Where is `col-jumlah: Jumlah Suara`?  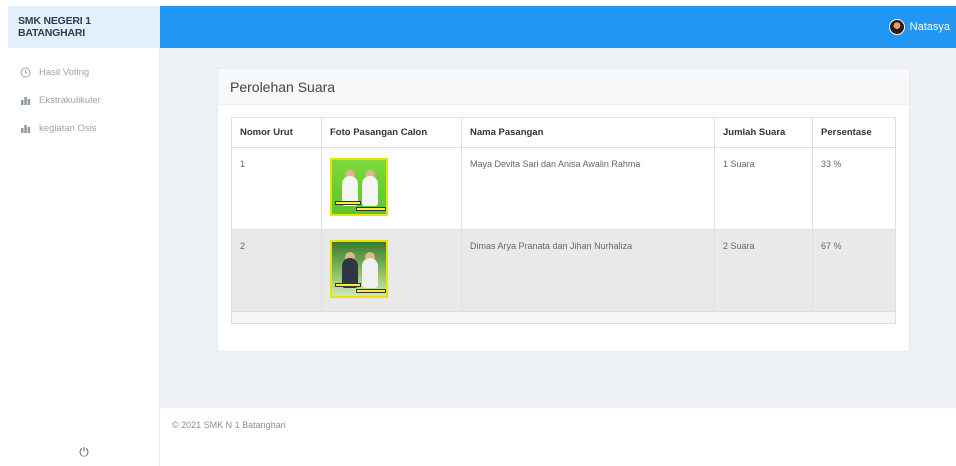
col-jumlah: Jumlah Suara is located at coordinates (763, 132).